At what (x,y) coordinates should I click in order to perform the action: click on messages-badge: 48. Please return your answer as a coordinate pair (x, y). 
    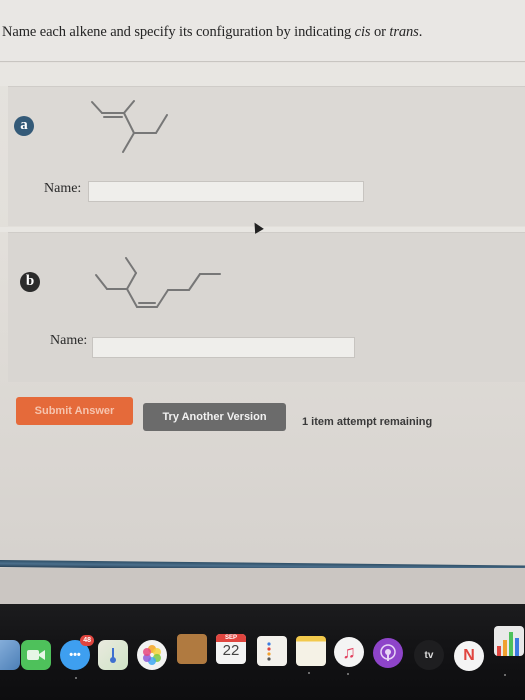
    Looking at the image, I should click on (87, 640).